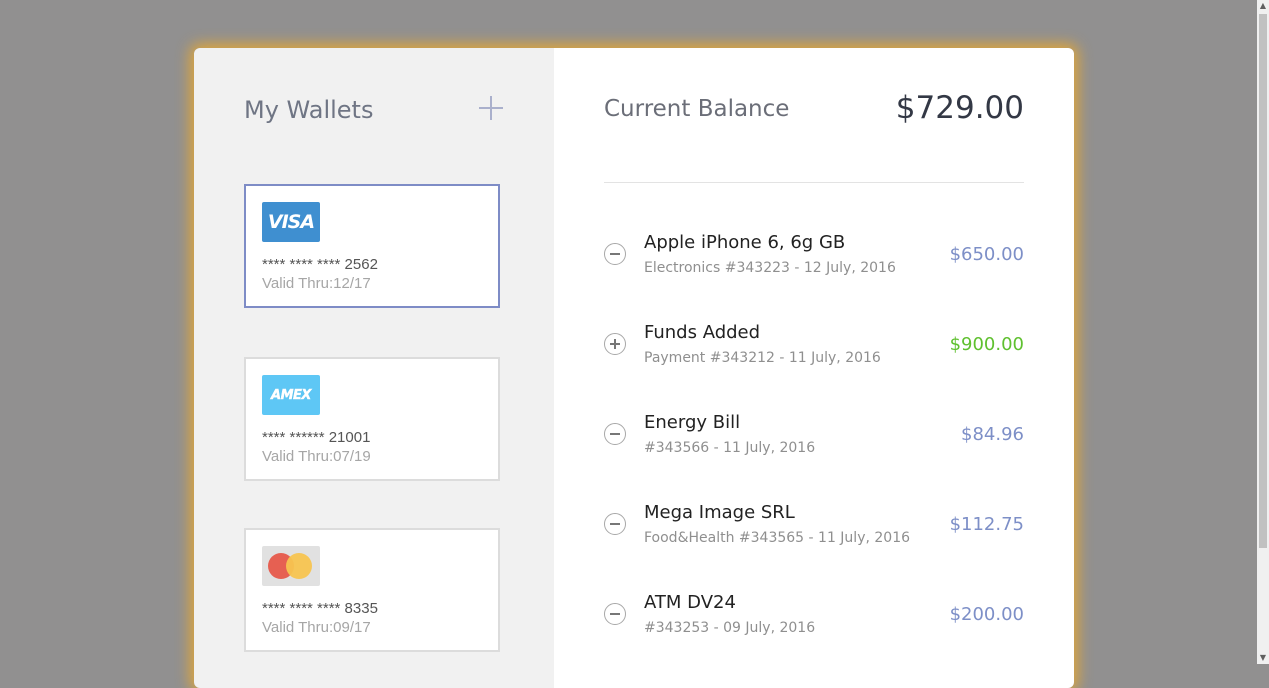  I want to click on transaction-subtitle: Electronics #343223 - 12 July, 2016, so click(770, 268).